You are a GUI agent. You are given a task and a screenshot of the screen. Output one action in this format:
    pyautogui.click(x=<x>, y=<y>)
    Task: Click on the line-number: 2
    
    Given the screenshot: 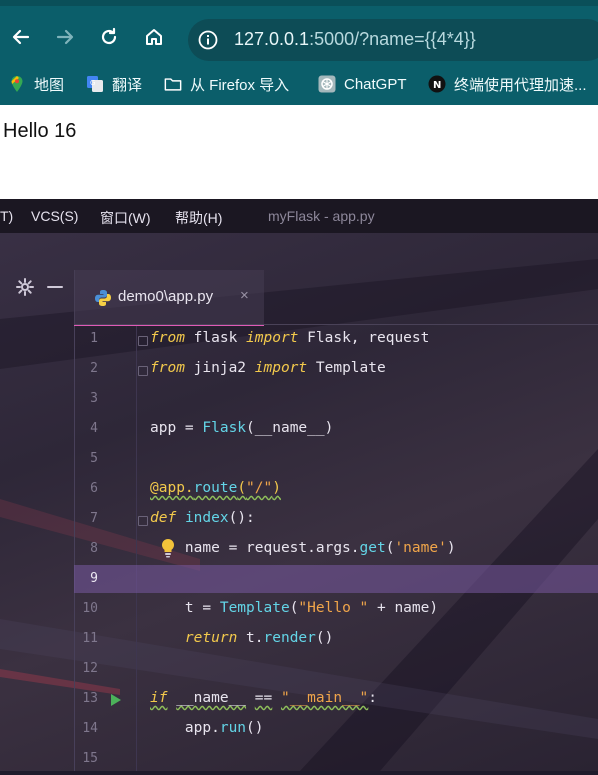 What is the action you would take?
    pyautogui.click(x=94, y=368)
    